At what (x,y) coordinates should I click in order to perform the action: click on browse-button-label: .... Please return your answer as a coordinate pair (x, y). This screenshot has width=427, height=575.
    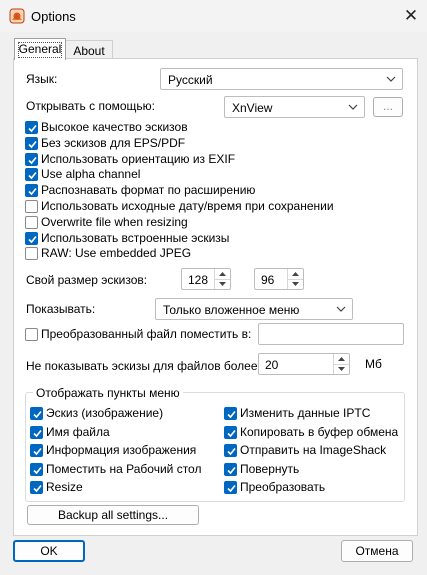
    Looking at the image, I should click on (387, 106).